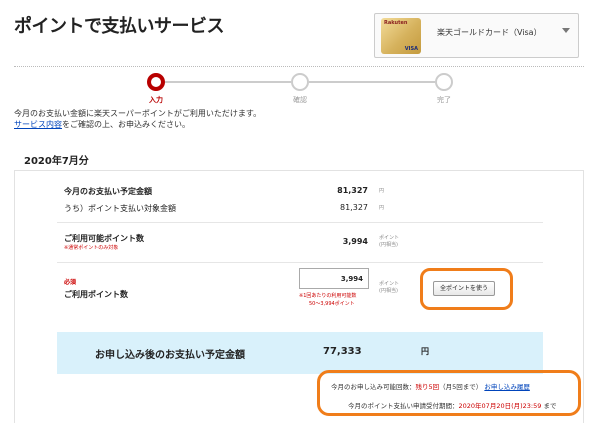 Image resolution: width=600 pixels, height=423 pixels. Describe the element at coordinates (104, 238) in the screenshot. I see `available-points-label: ご利用可能ポイント数` at that location.